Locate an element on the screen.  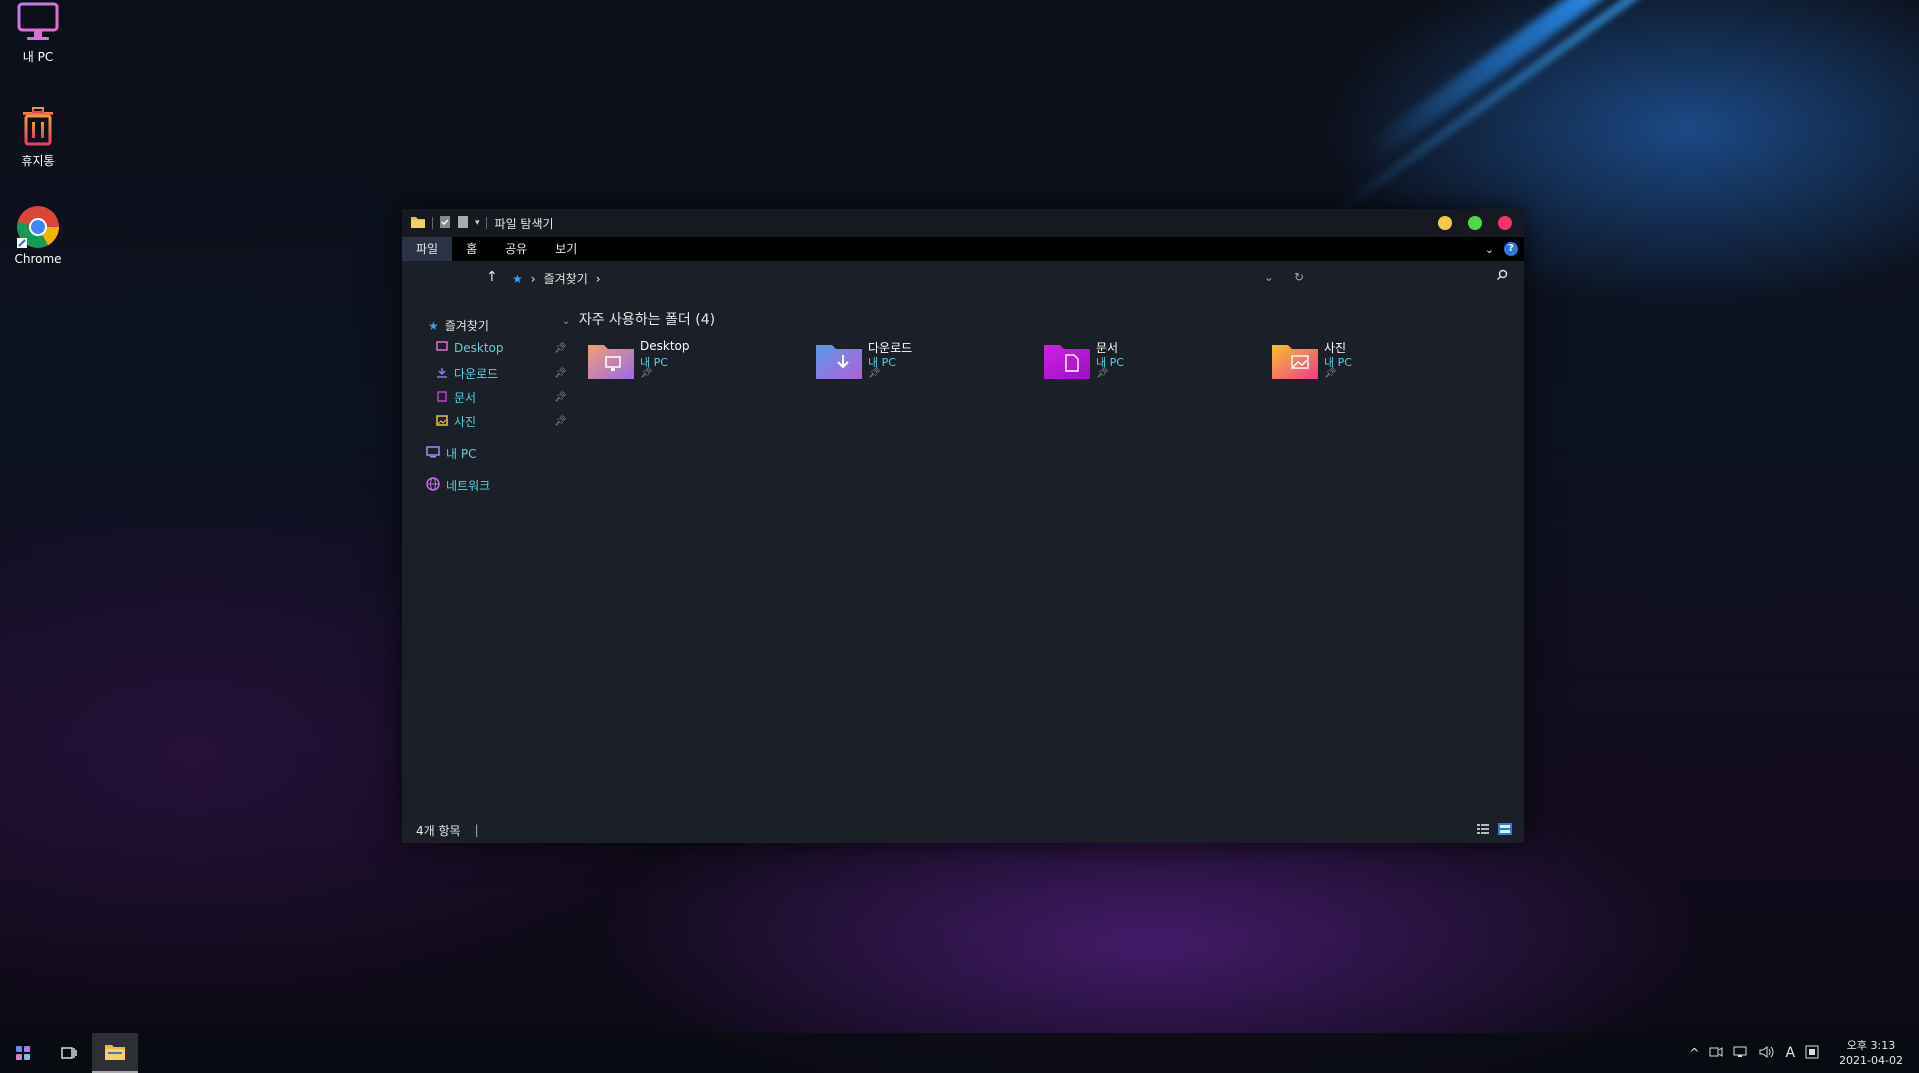
file-explorer-icon is located at coordinates (115, 1052).